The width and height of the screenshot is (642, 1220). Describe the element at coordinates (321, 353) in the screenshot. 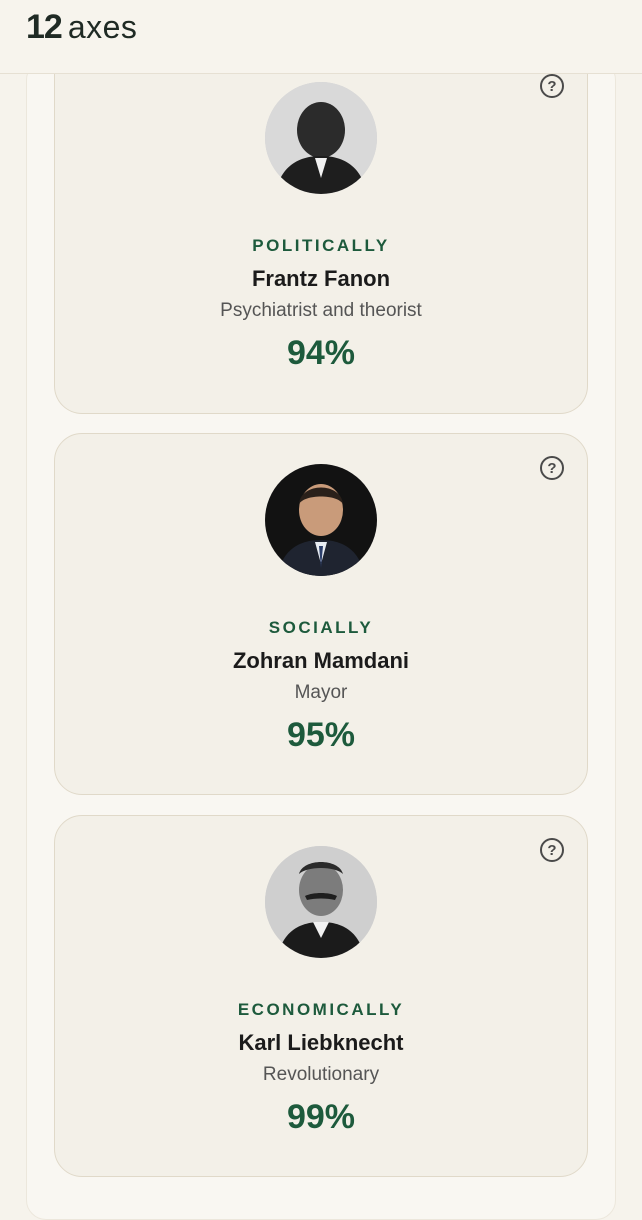

I see `match-percentage: 94%` at that location.